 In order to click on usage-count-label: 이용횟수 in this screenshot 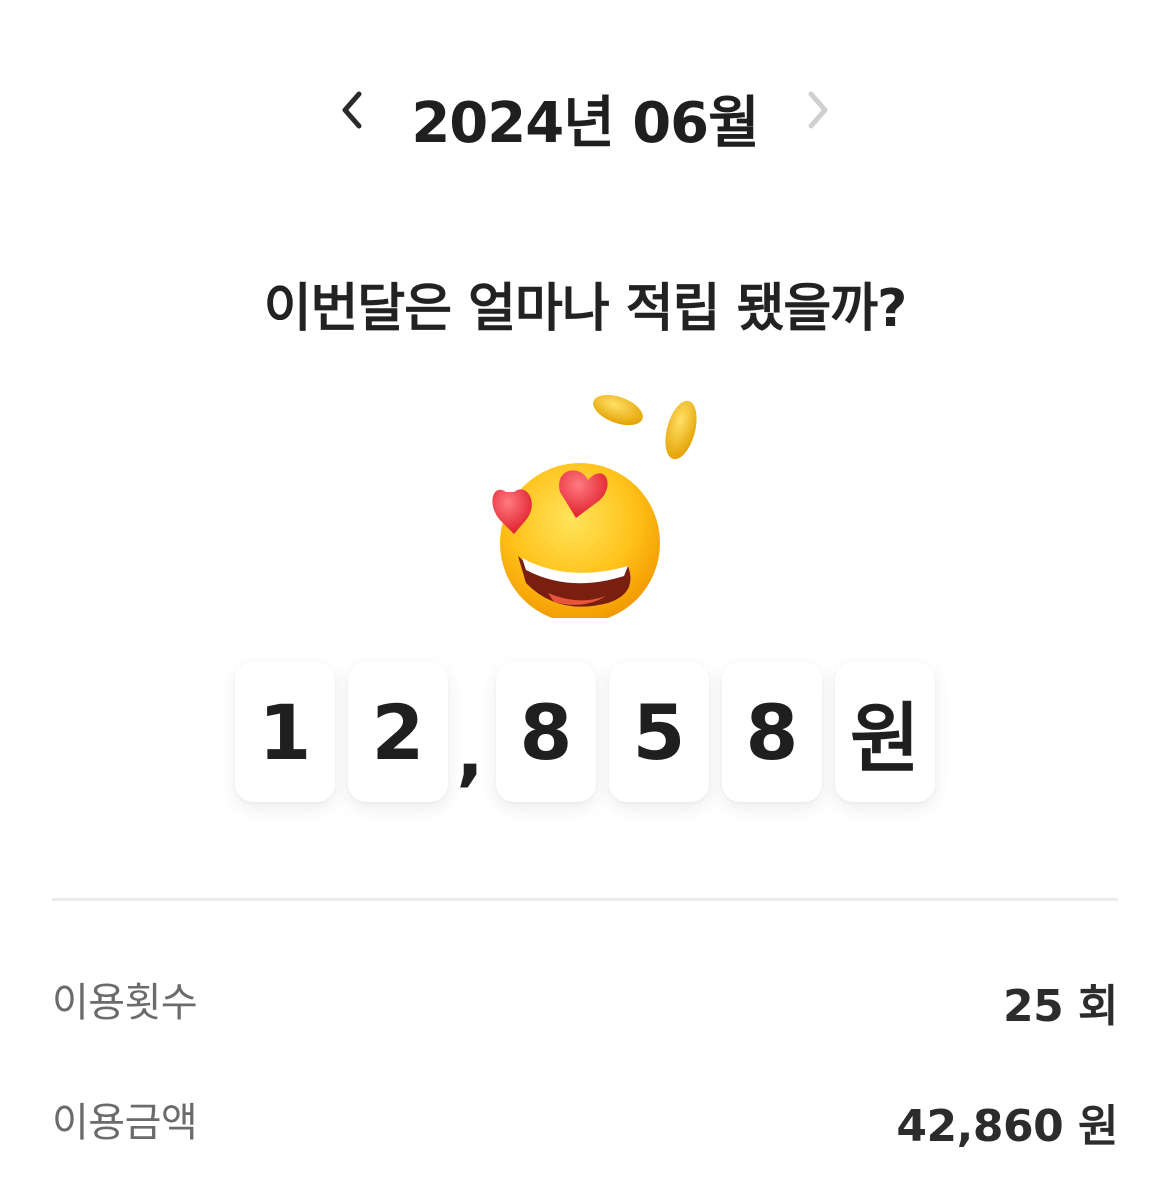, I will do `click(125, 1003)`.